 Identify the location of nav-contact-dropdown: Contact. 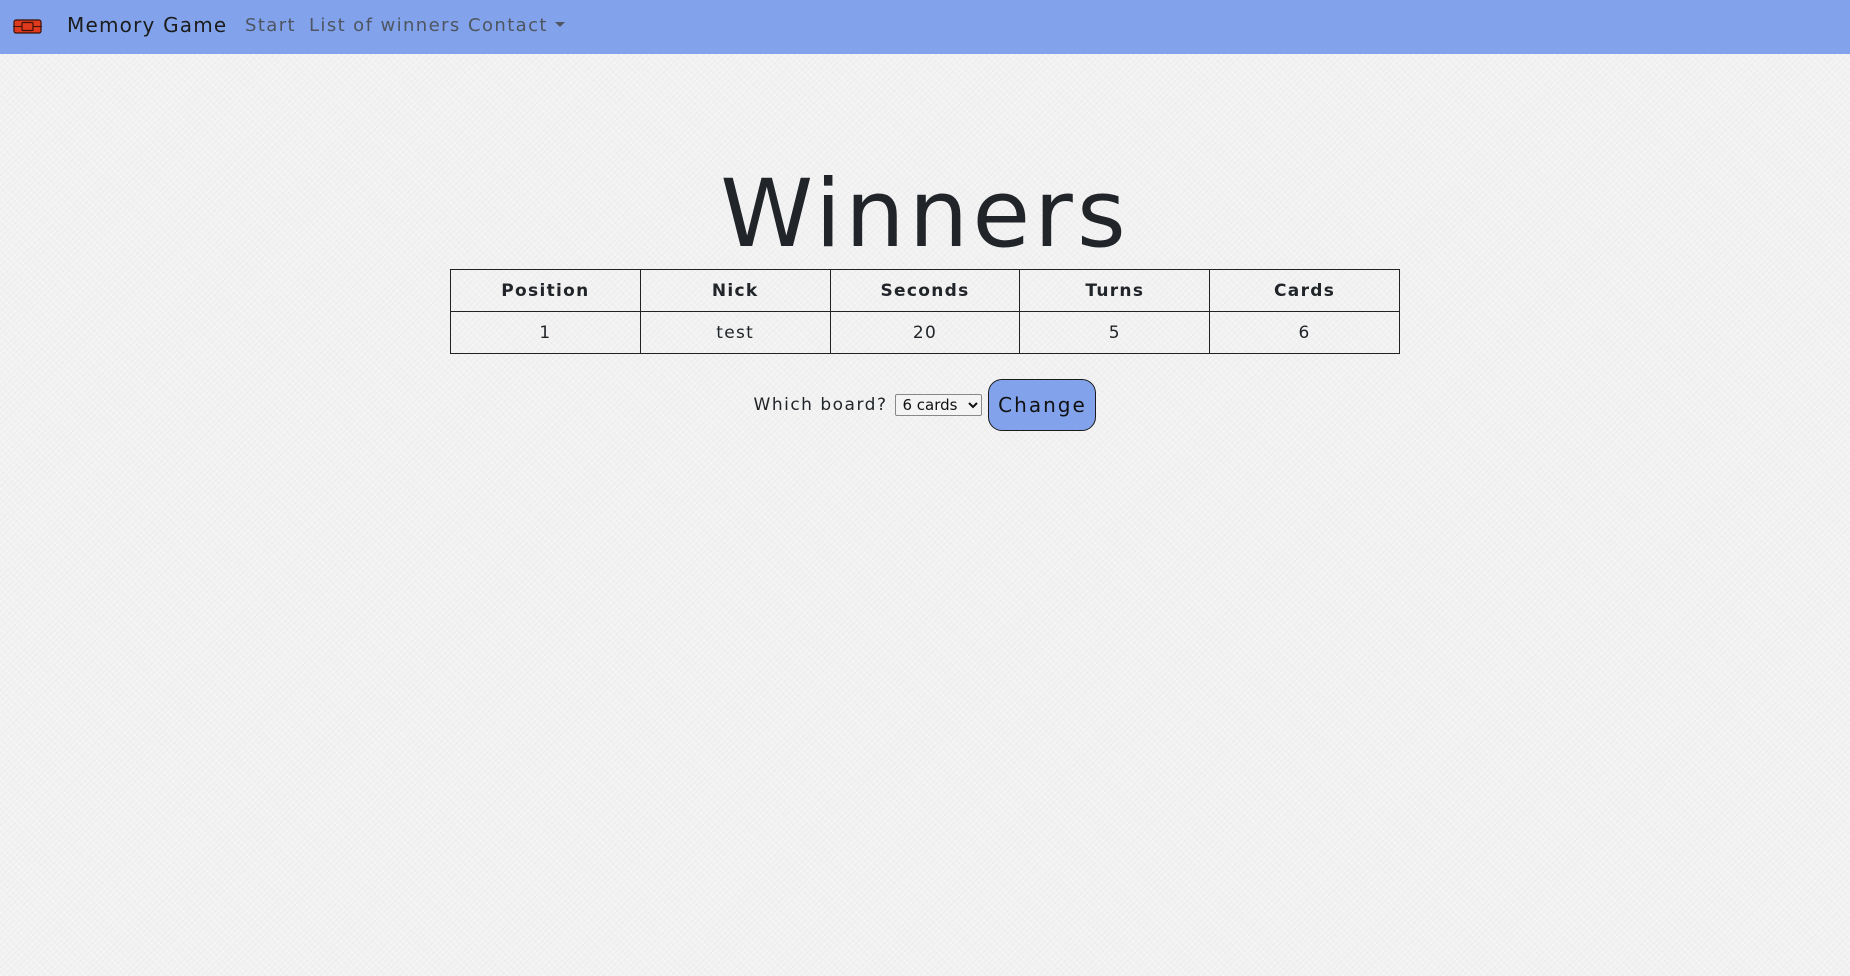
(516, 25).